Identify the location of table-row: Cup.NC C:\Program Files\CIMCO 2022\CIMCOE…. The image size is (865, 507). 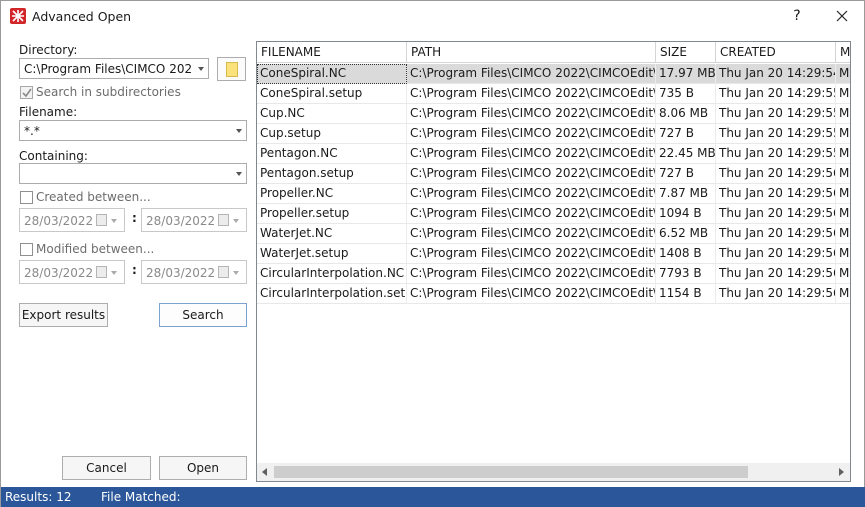
(553, 114).